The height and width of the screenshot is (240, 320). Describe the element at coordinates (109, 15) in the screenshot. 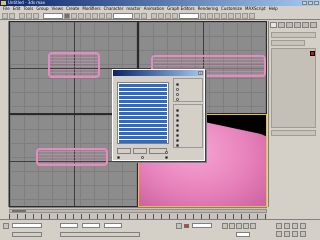

I see `select-scale-icon` at that location.